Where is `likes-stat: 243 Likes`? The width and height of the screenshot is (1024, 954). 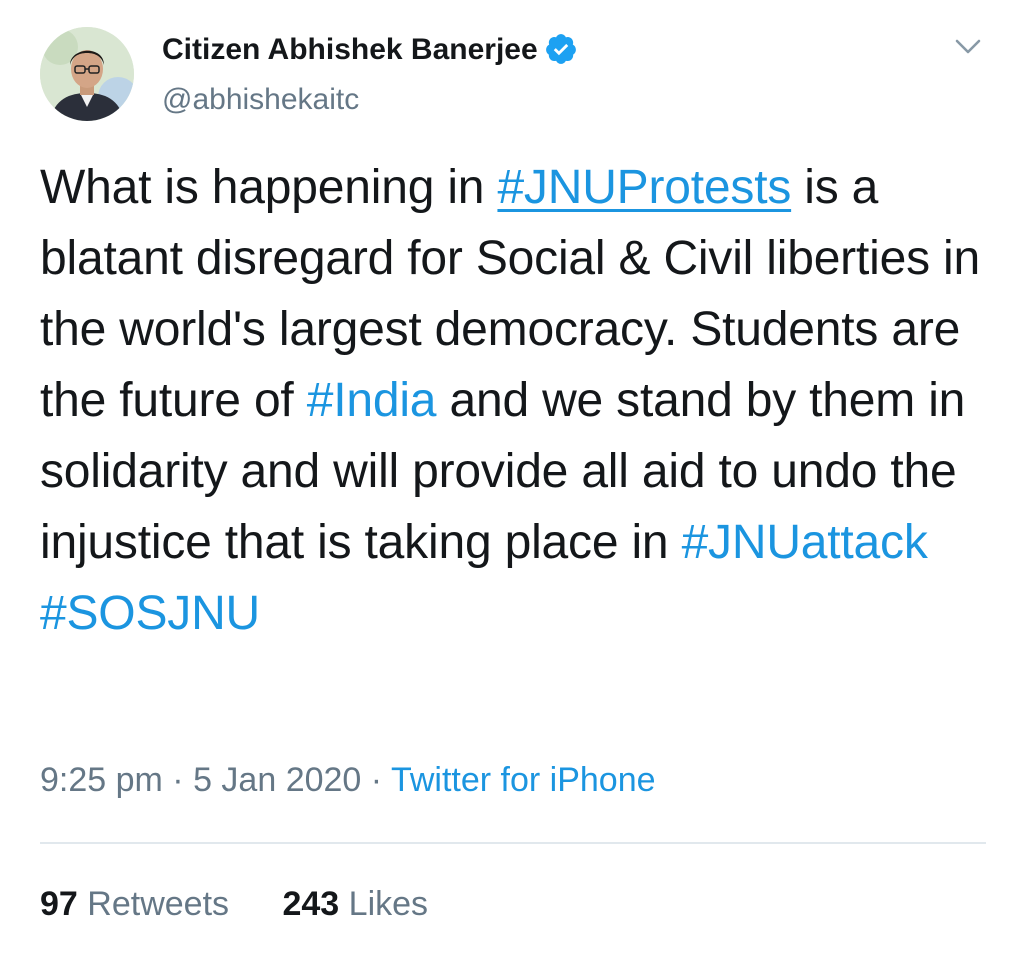
likes-stat: 243 Likes is located at coordinates (355, 904).